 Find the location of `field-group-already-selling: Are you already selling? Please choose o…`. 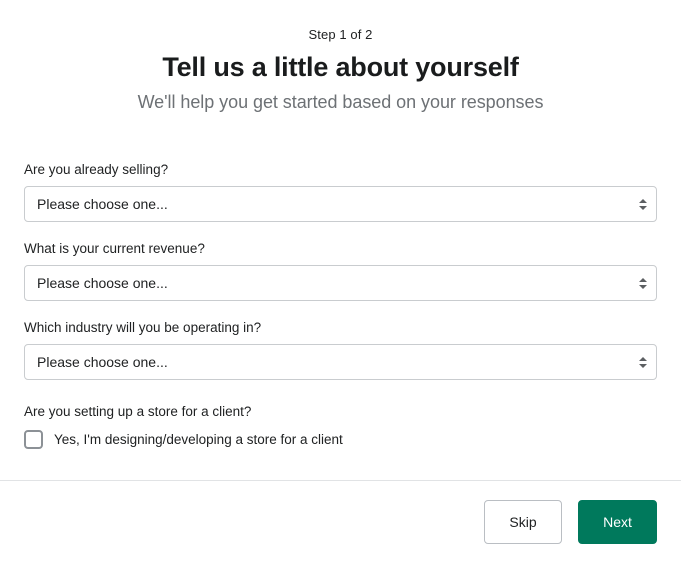

field-group-already-selling: Are you already selling? Please choose o… is located at coordinates (340, 191).